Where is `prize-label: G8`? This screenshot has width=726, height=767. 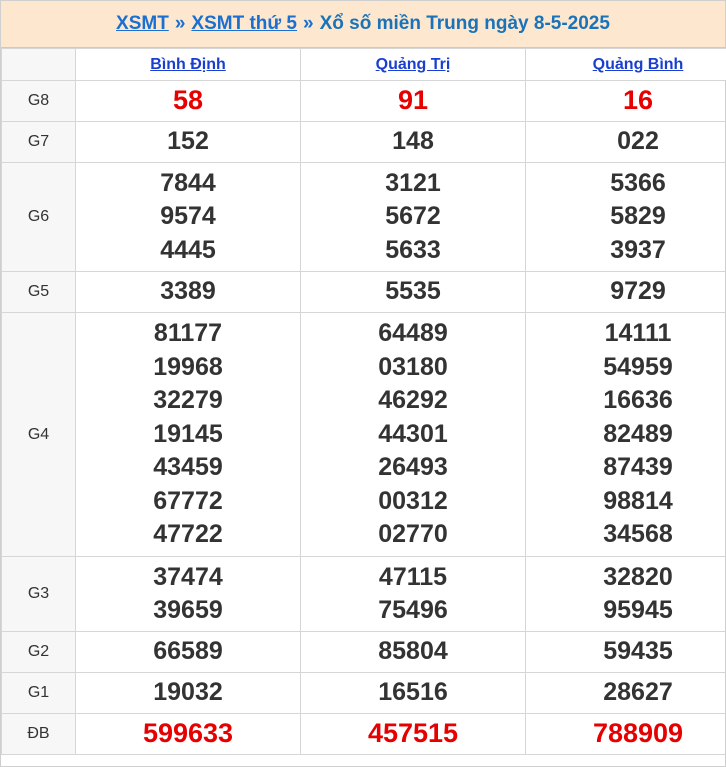
prize-label: G8 is located at coordinates (38, 101).